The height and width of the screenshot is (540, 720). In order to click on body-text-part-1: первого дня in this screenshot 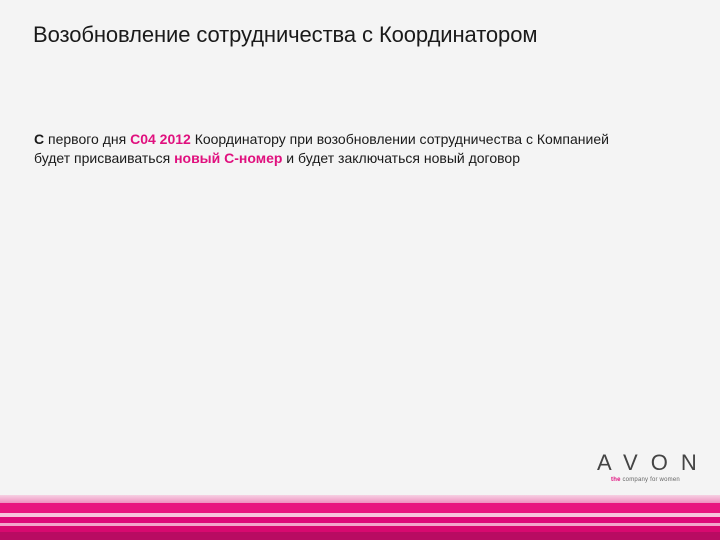, I will do `click(87, 139)`.